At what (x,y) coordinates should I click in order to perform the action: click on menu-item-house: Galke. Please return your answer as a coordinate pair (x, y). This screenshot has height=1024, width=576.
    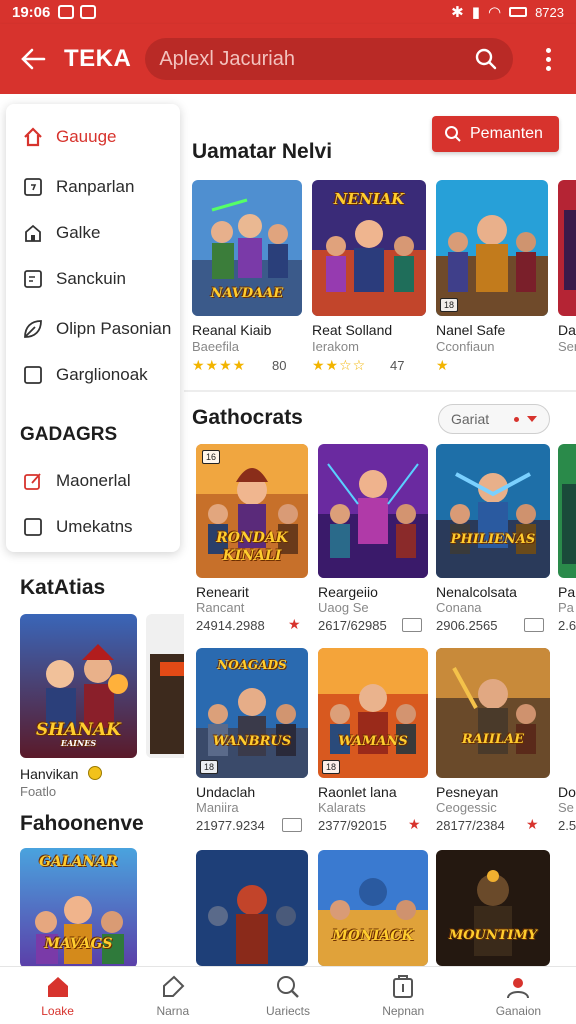
    Looking at the image, I should click on (61, 233).